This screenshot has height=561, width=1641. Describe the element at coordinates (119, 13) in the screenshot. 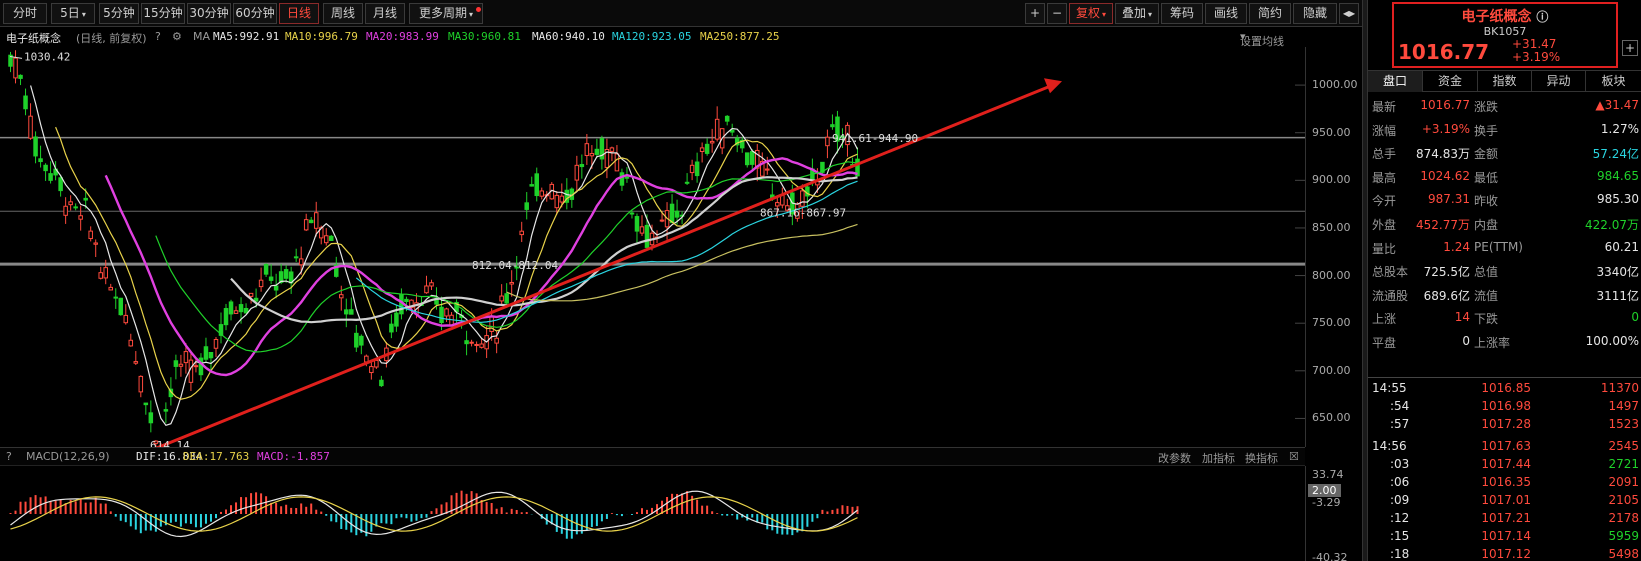

I see `period-5min: 5分钟` at that location.